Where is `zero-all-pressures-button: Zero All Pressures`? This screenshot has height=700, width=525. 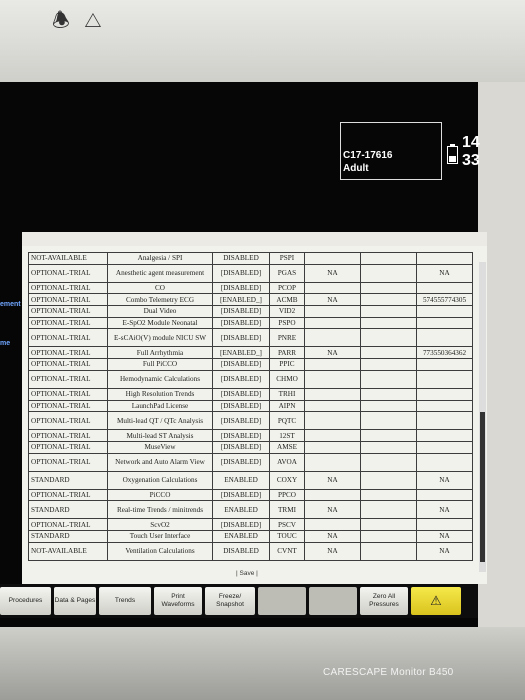 zero-all-pressures-button: Zero All Pressures is located at coordinates (384, 601).